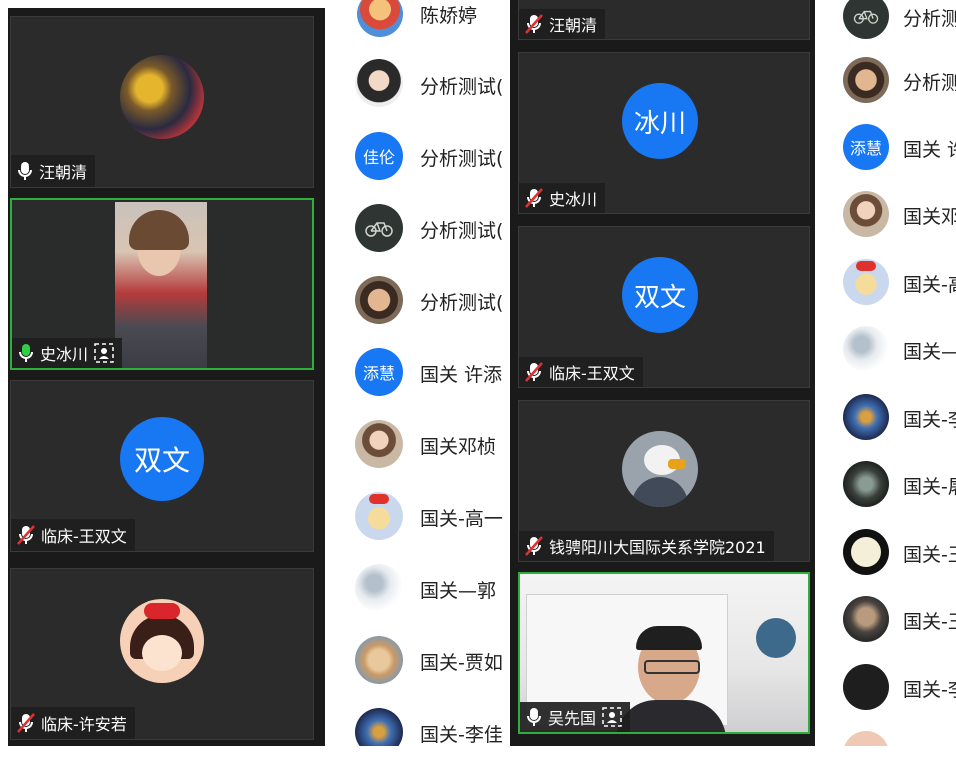  What do you see at coordinates (573, 25) in the screenshot?
I see `participant-name: 汪朝清` at bounding box center [573, 25].